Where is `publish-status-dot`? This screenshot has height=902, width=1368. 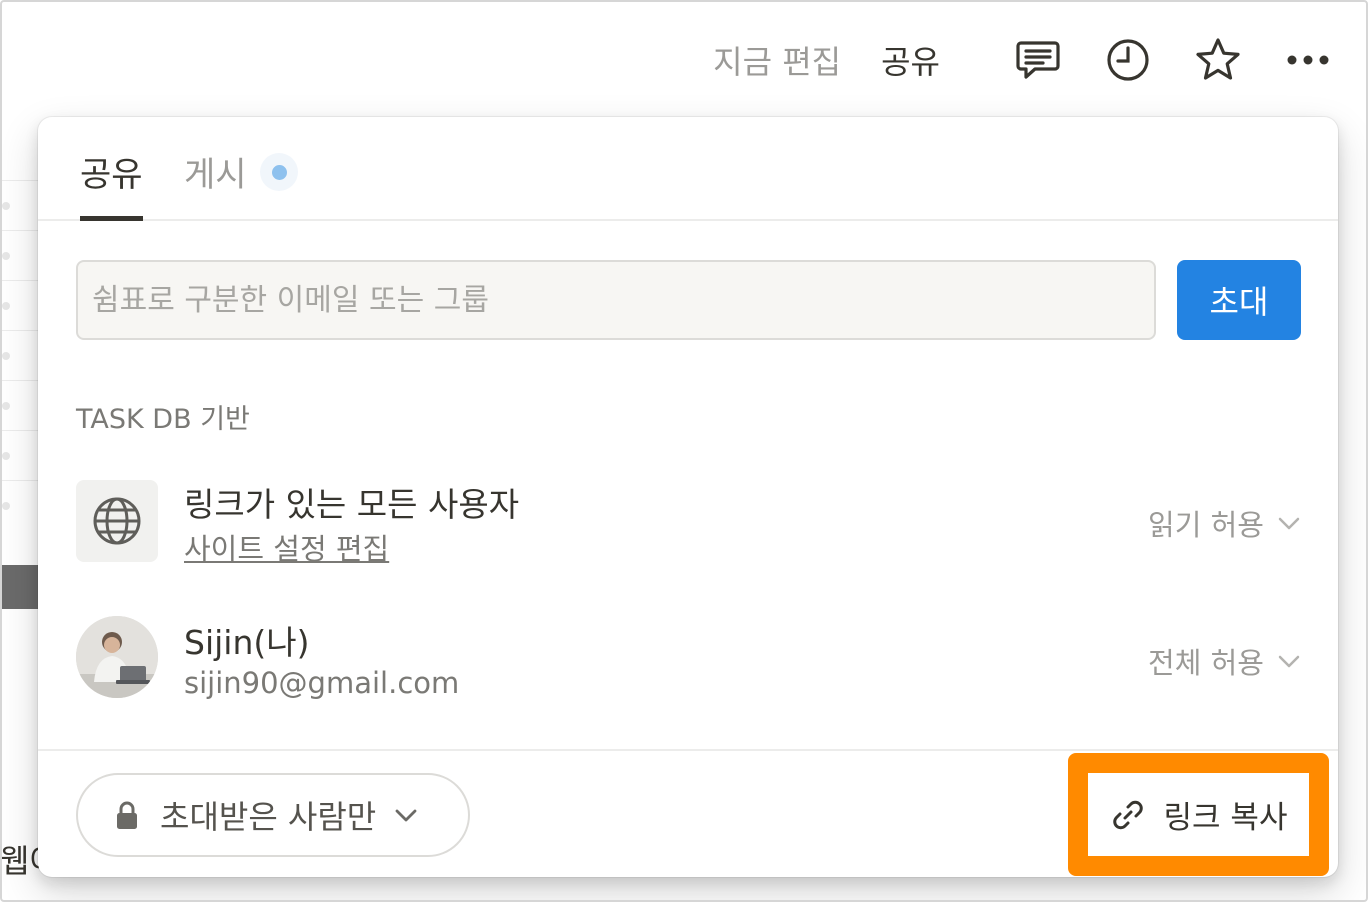
publish-status-dot is located at coordinates (279, 172).